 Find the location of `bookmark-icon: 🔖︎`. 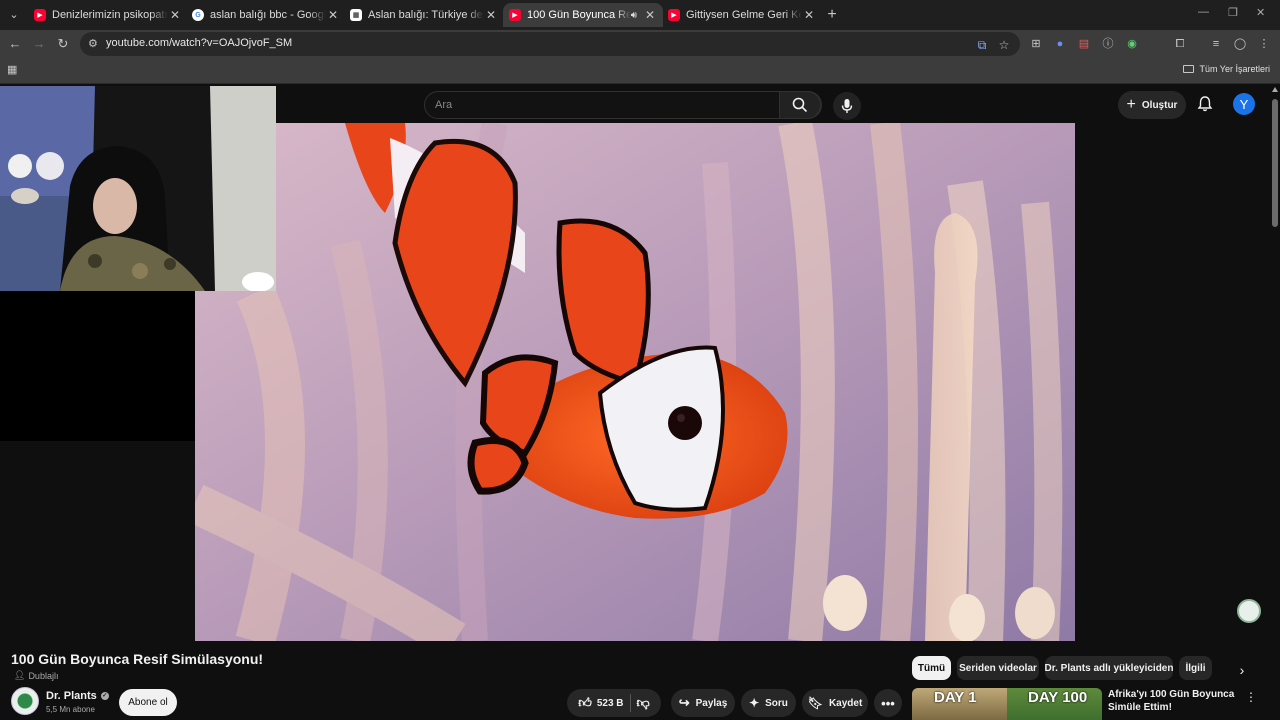

bookmark-icon: 🔖︎ is located at coordinates (815, 703).